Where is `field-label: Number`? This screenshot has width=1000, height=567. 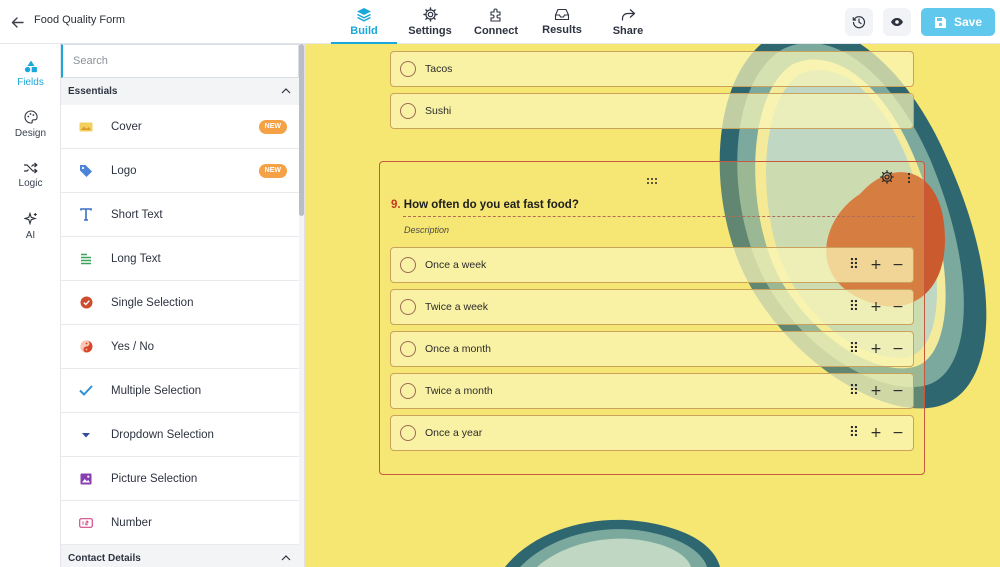 field-label: Number is located at coordinates (131, 522).